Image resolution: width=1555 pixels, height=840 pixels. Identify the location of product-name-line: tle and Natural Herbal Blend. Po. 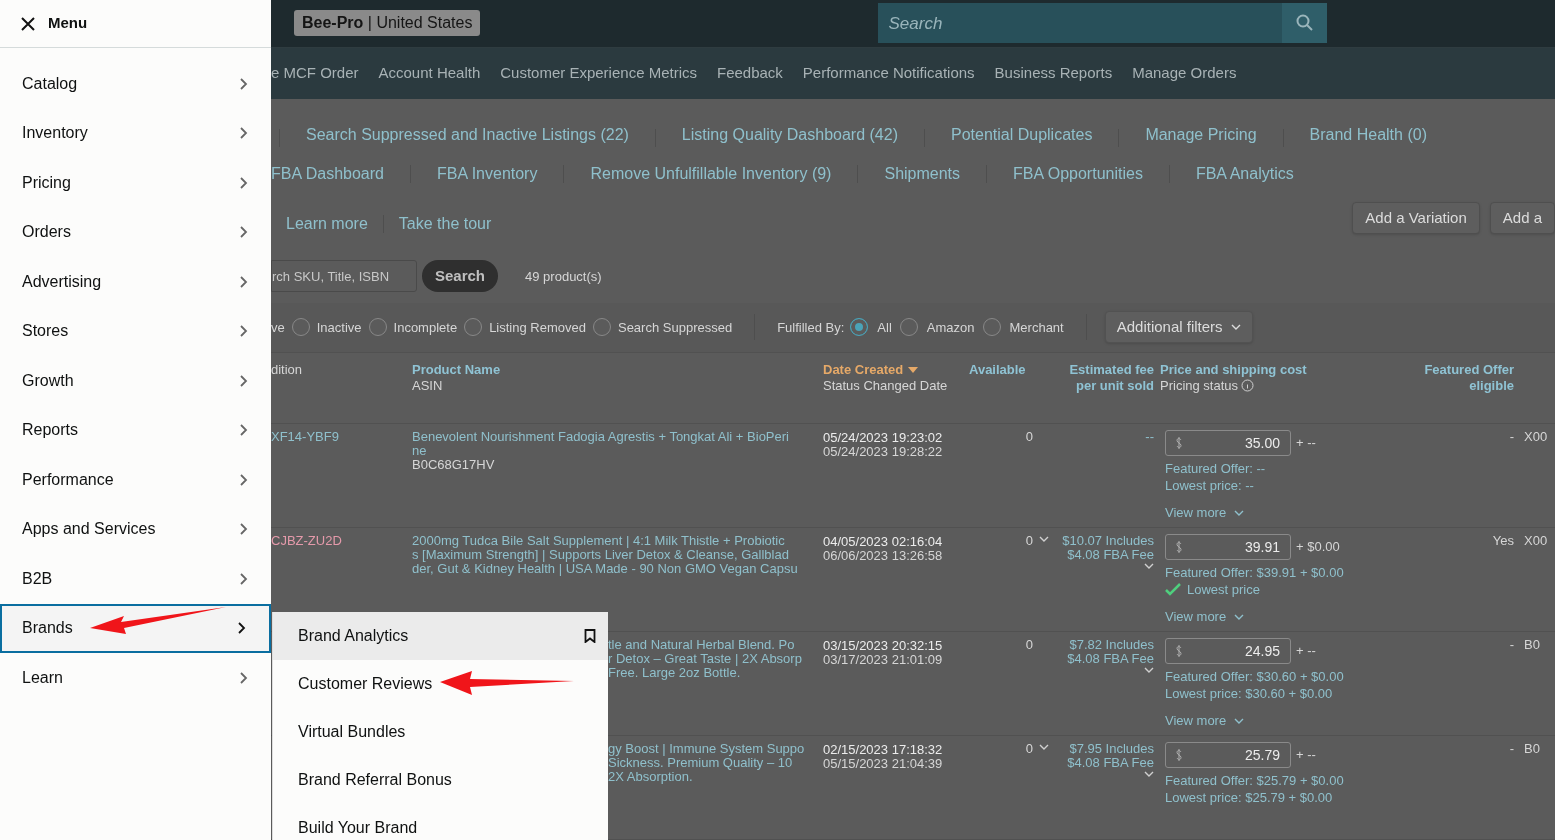
(715, 645).